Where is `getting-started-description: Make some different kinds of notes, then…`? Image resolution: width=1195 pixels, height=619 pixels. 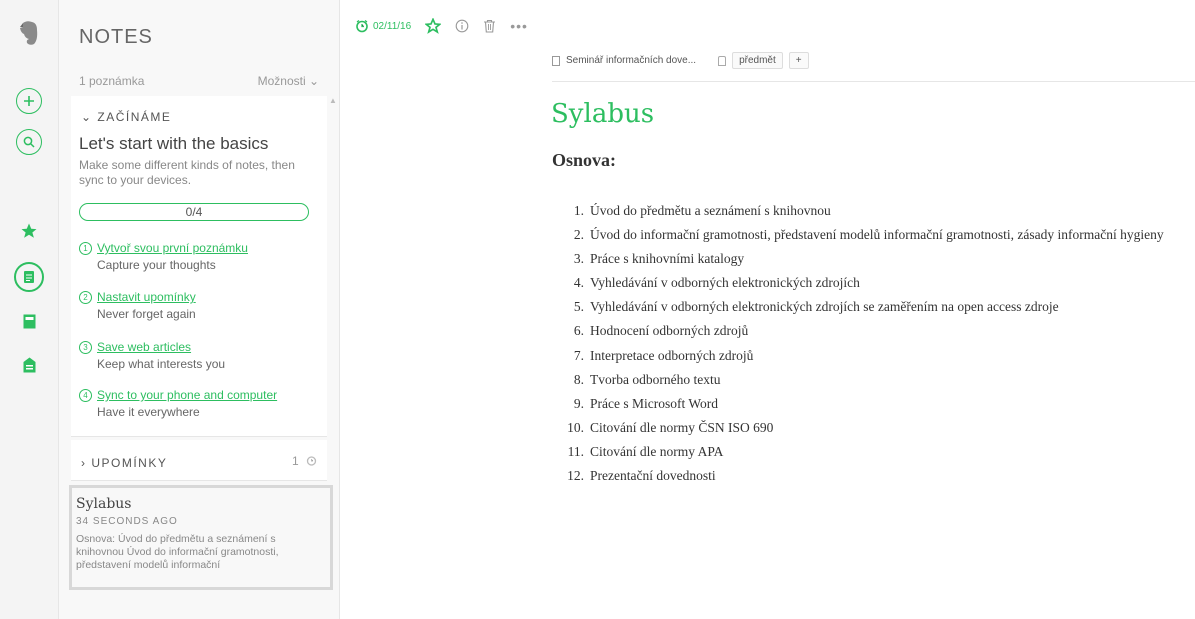 getting-started-description: Make some different kinds of notes, then… is located at coordinates (187, 172).